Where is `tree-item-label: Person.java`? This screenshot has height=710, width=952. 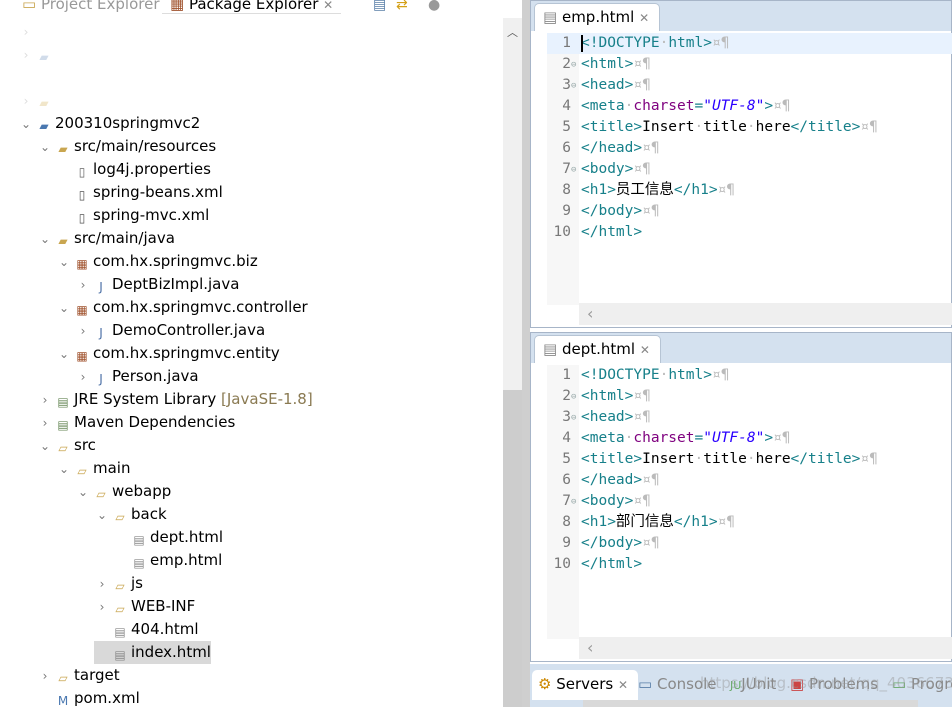
tree-item-label: Person.java is located at coordinates (155, 376).